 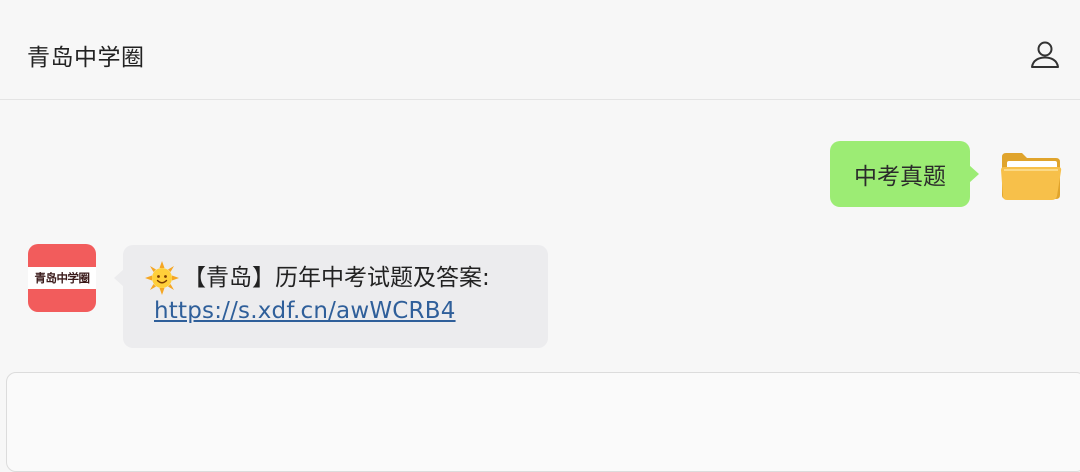 I want to click on folder-icon, so click(x=1031, y=174).